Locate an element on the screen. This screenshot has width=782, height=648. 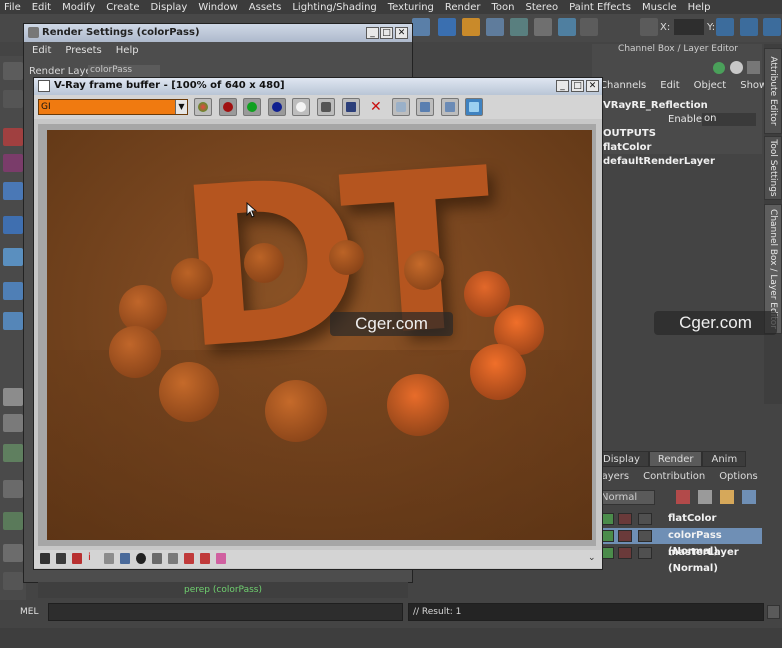
tab-tool-settings: Tool Settings is located at coordinates (773, 168).